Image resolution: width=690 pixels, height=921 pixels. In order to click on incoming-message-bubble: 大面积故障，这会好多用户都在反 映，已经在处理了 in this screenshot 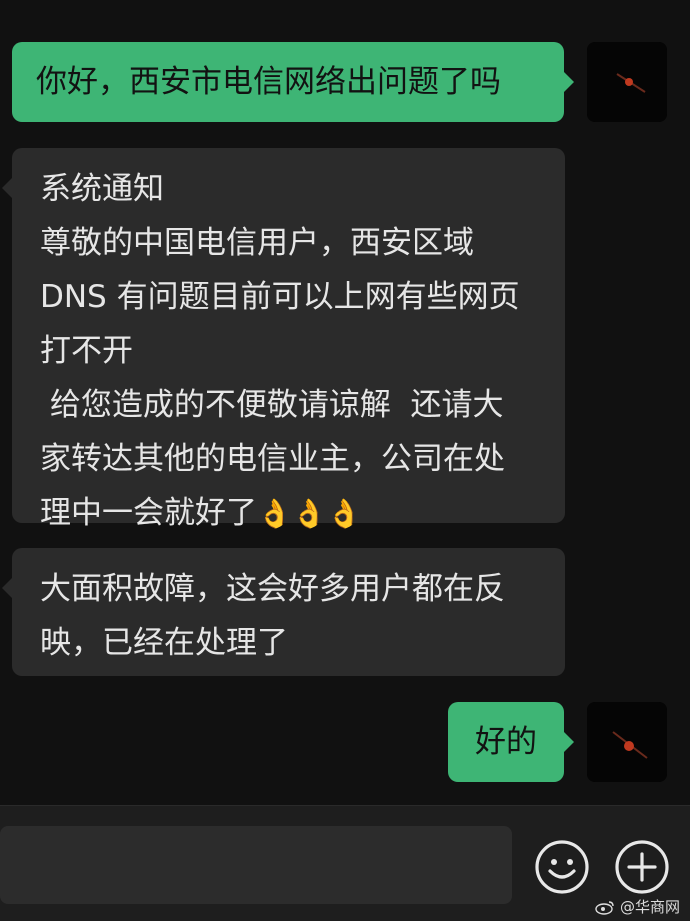, I will do `click(283, 612)`.